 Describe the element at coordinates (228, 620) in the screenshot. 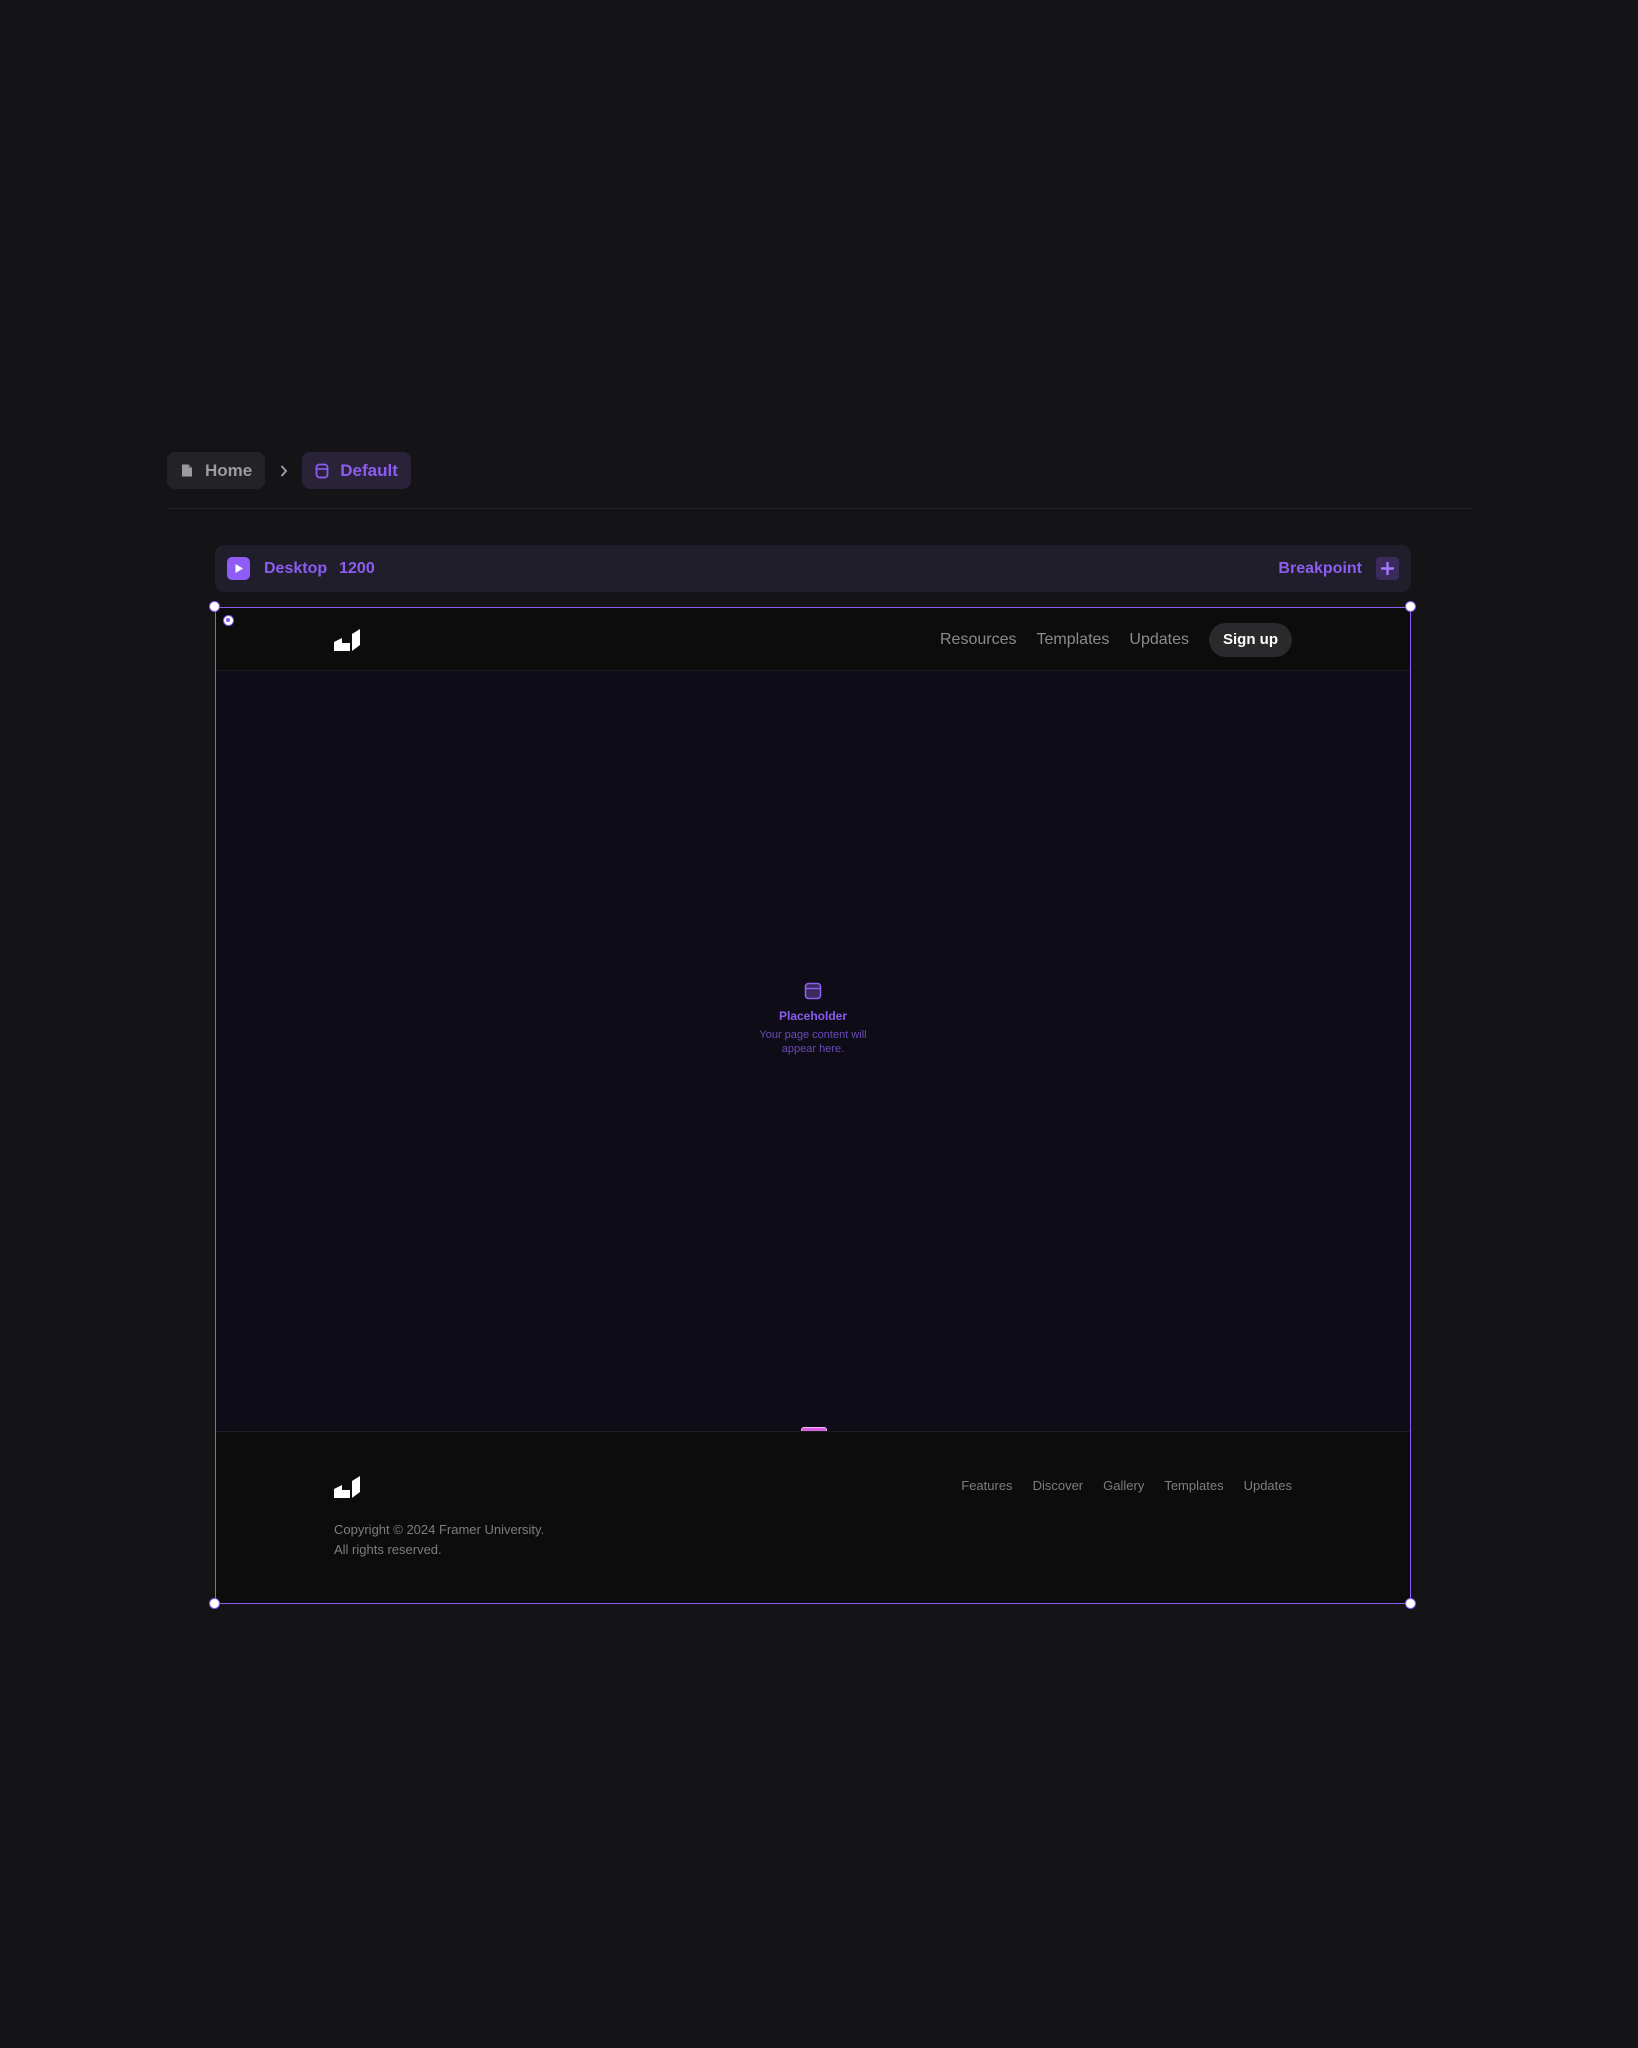

I see `origin-handle` at that location.